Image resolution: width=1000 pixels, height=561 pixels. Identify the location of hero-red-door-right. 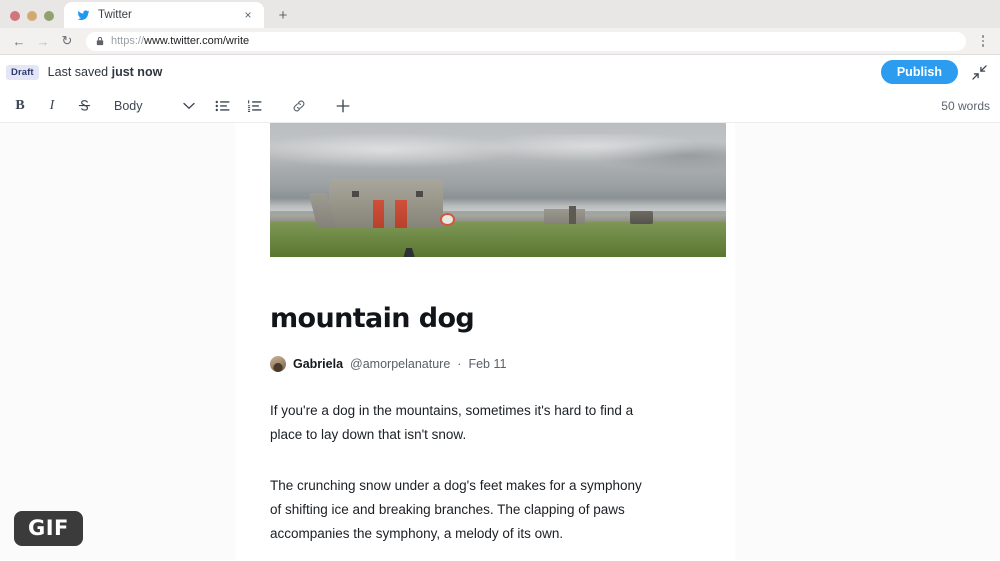
(401, 213).